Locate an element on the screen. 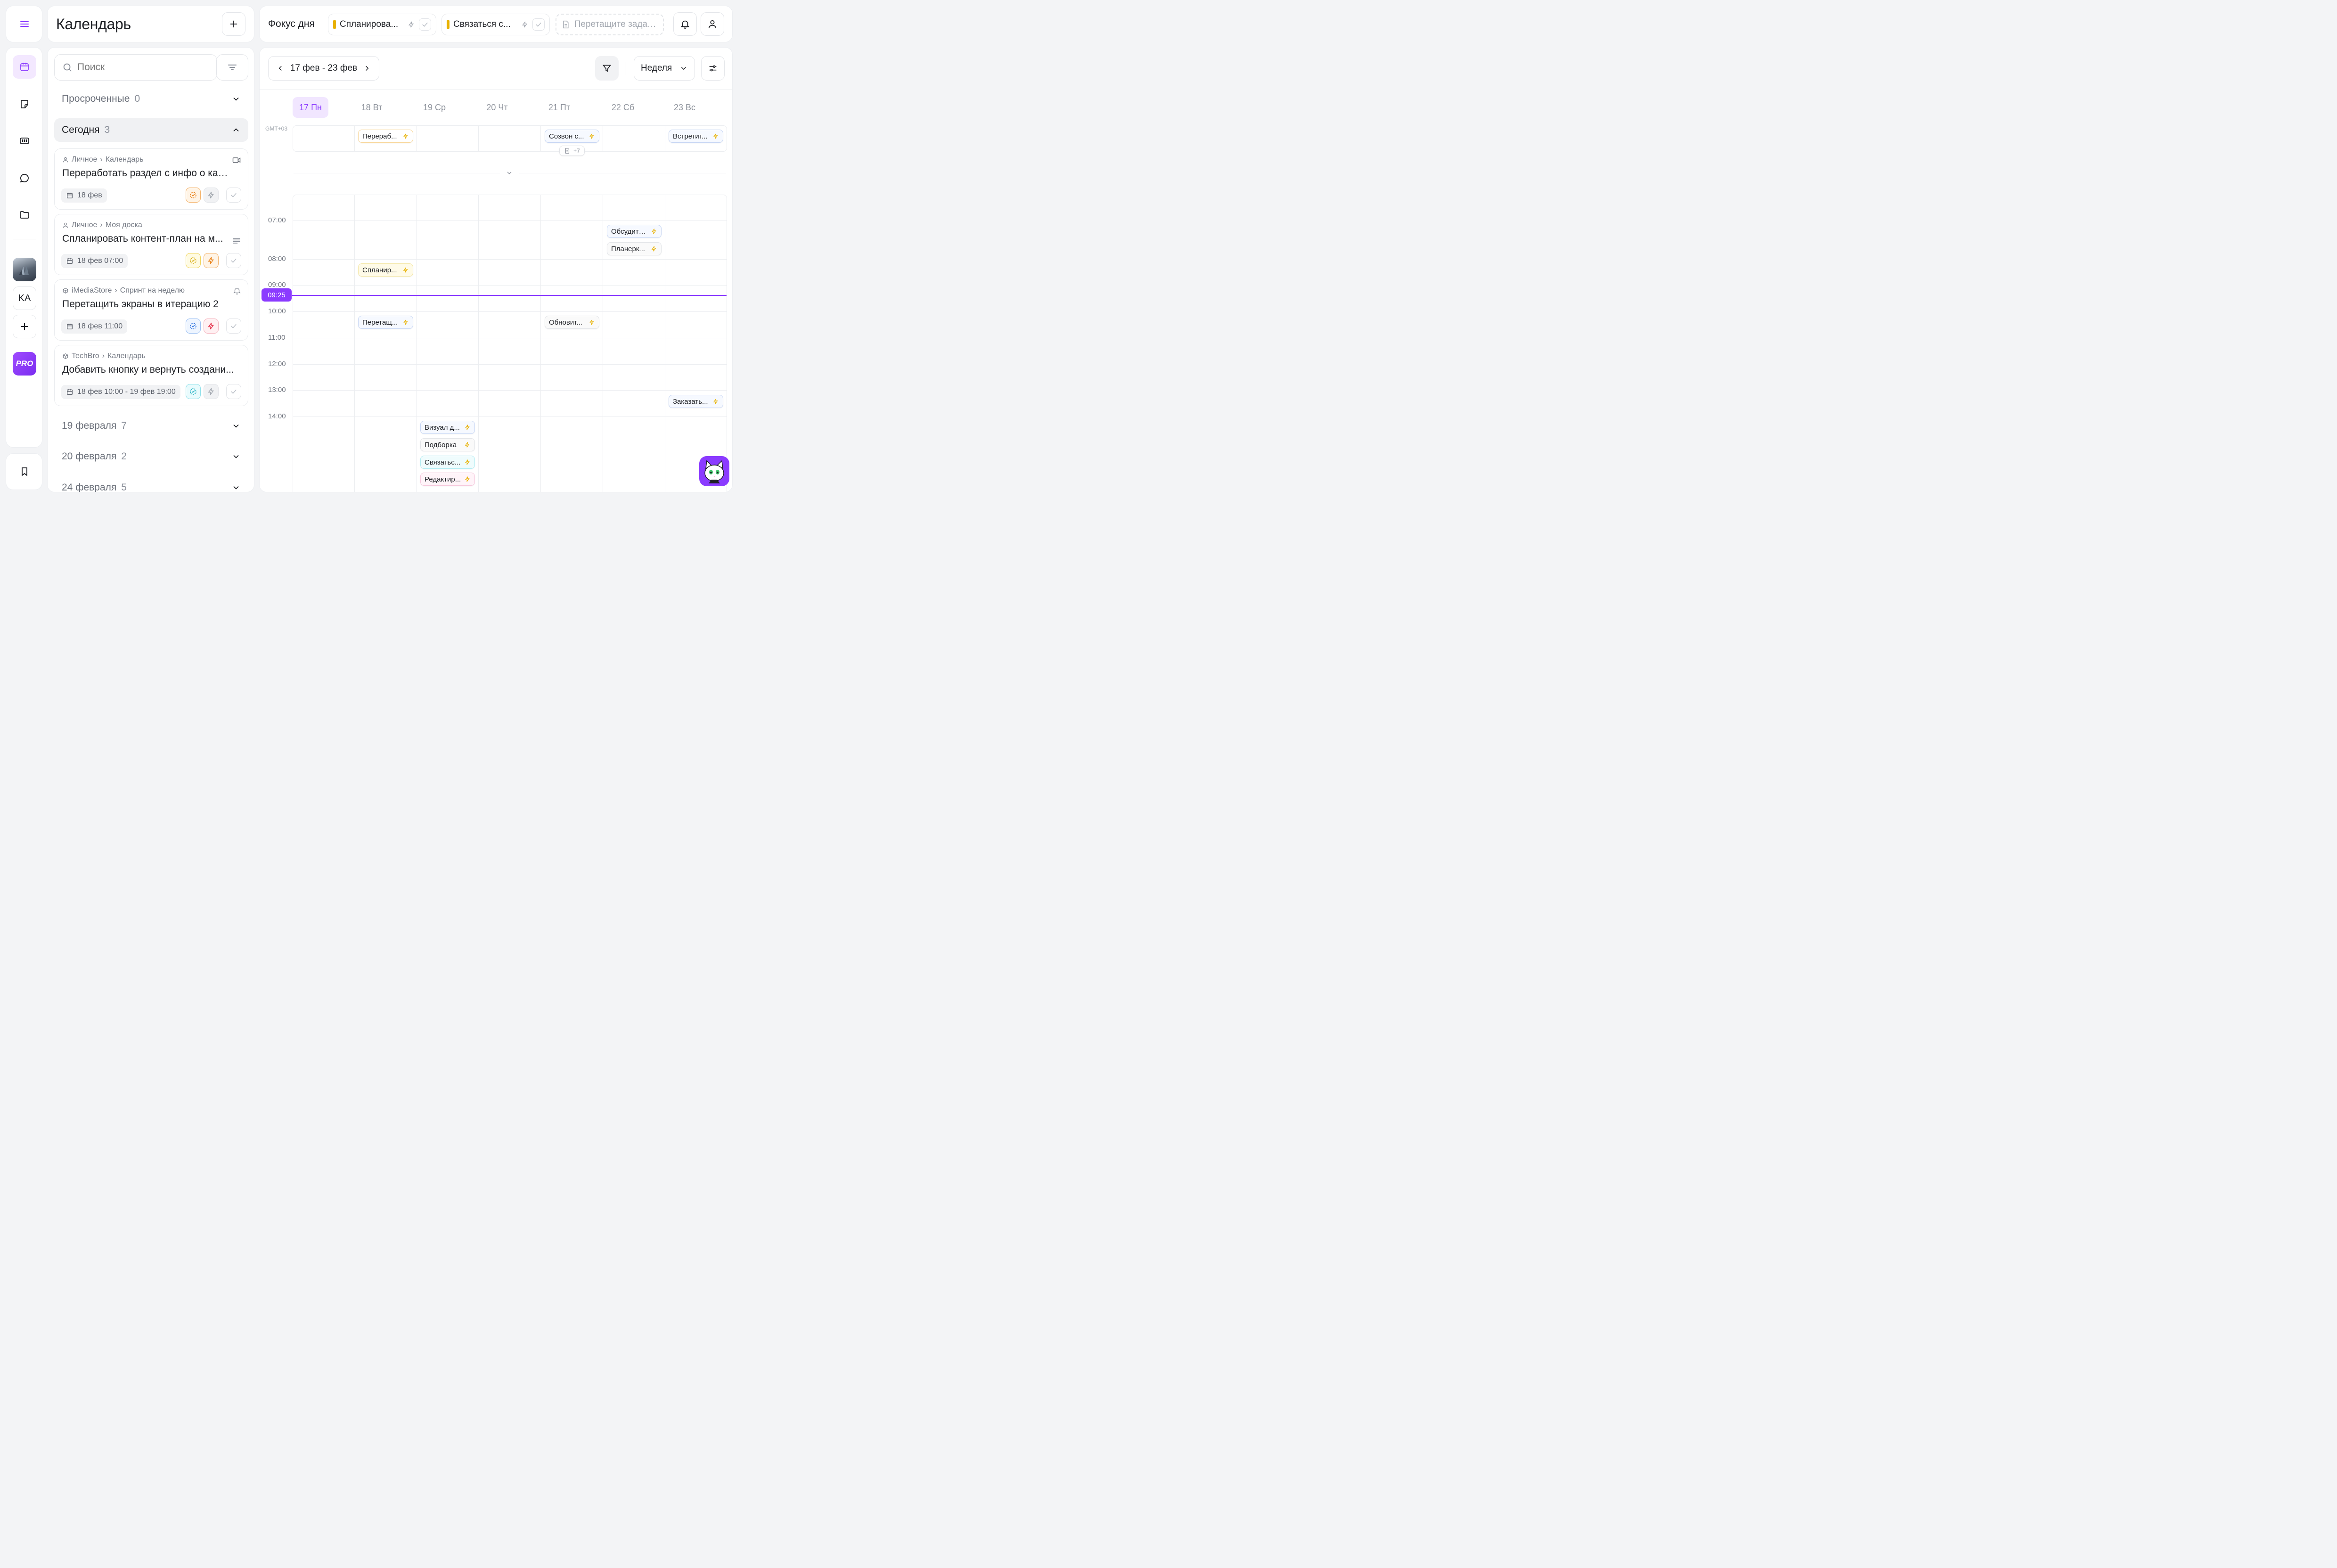  menu-icon is located at coordinates (24, 24).